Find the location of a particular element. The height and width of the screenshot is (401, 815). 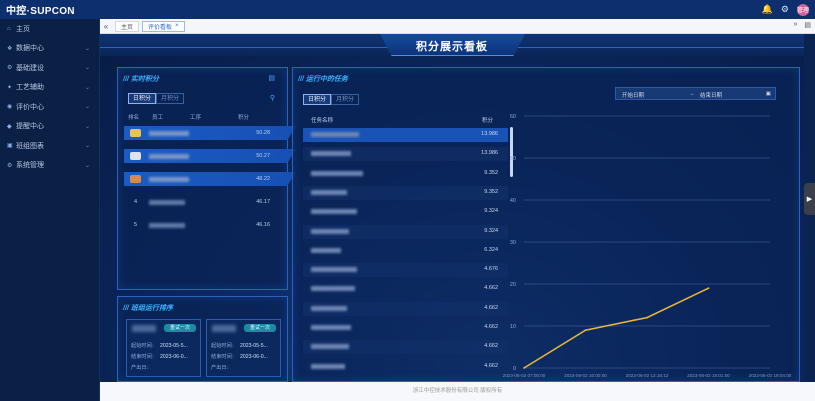

tab-label: 主页 is located at coordinates (127, 27).